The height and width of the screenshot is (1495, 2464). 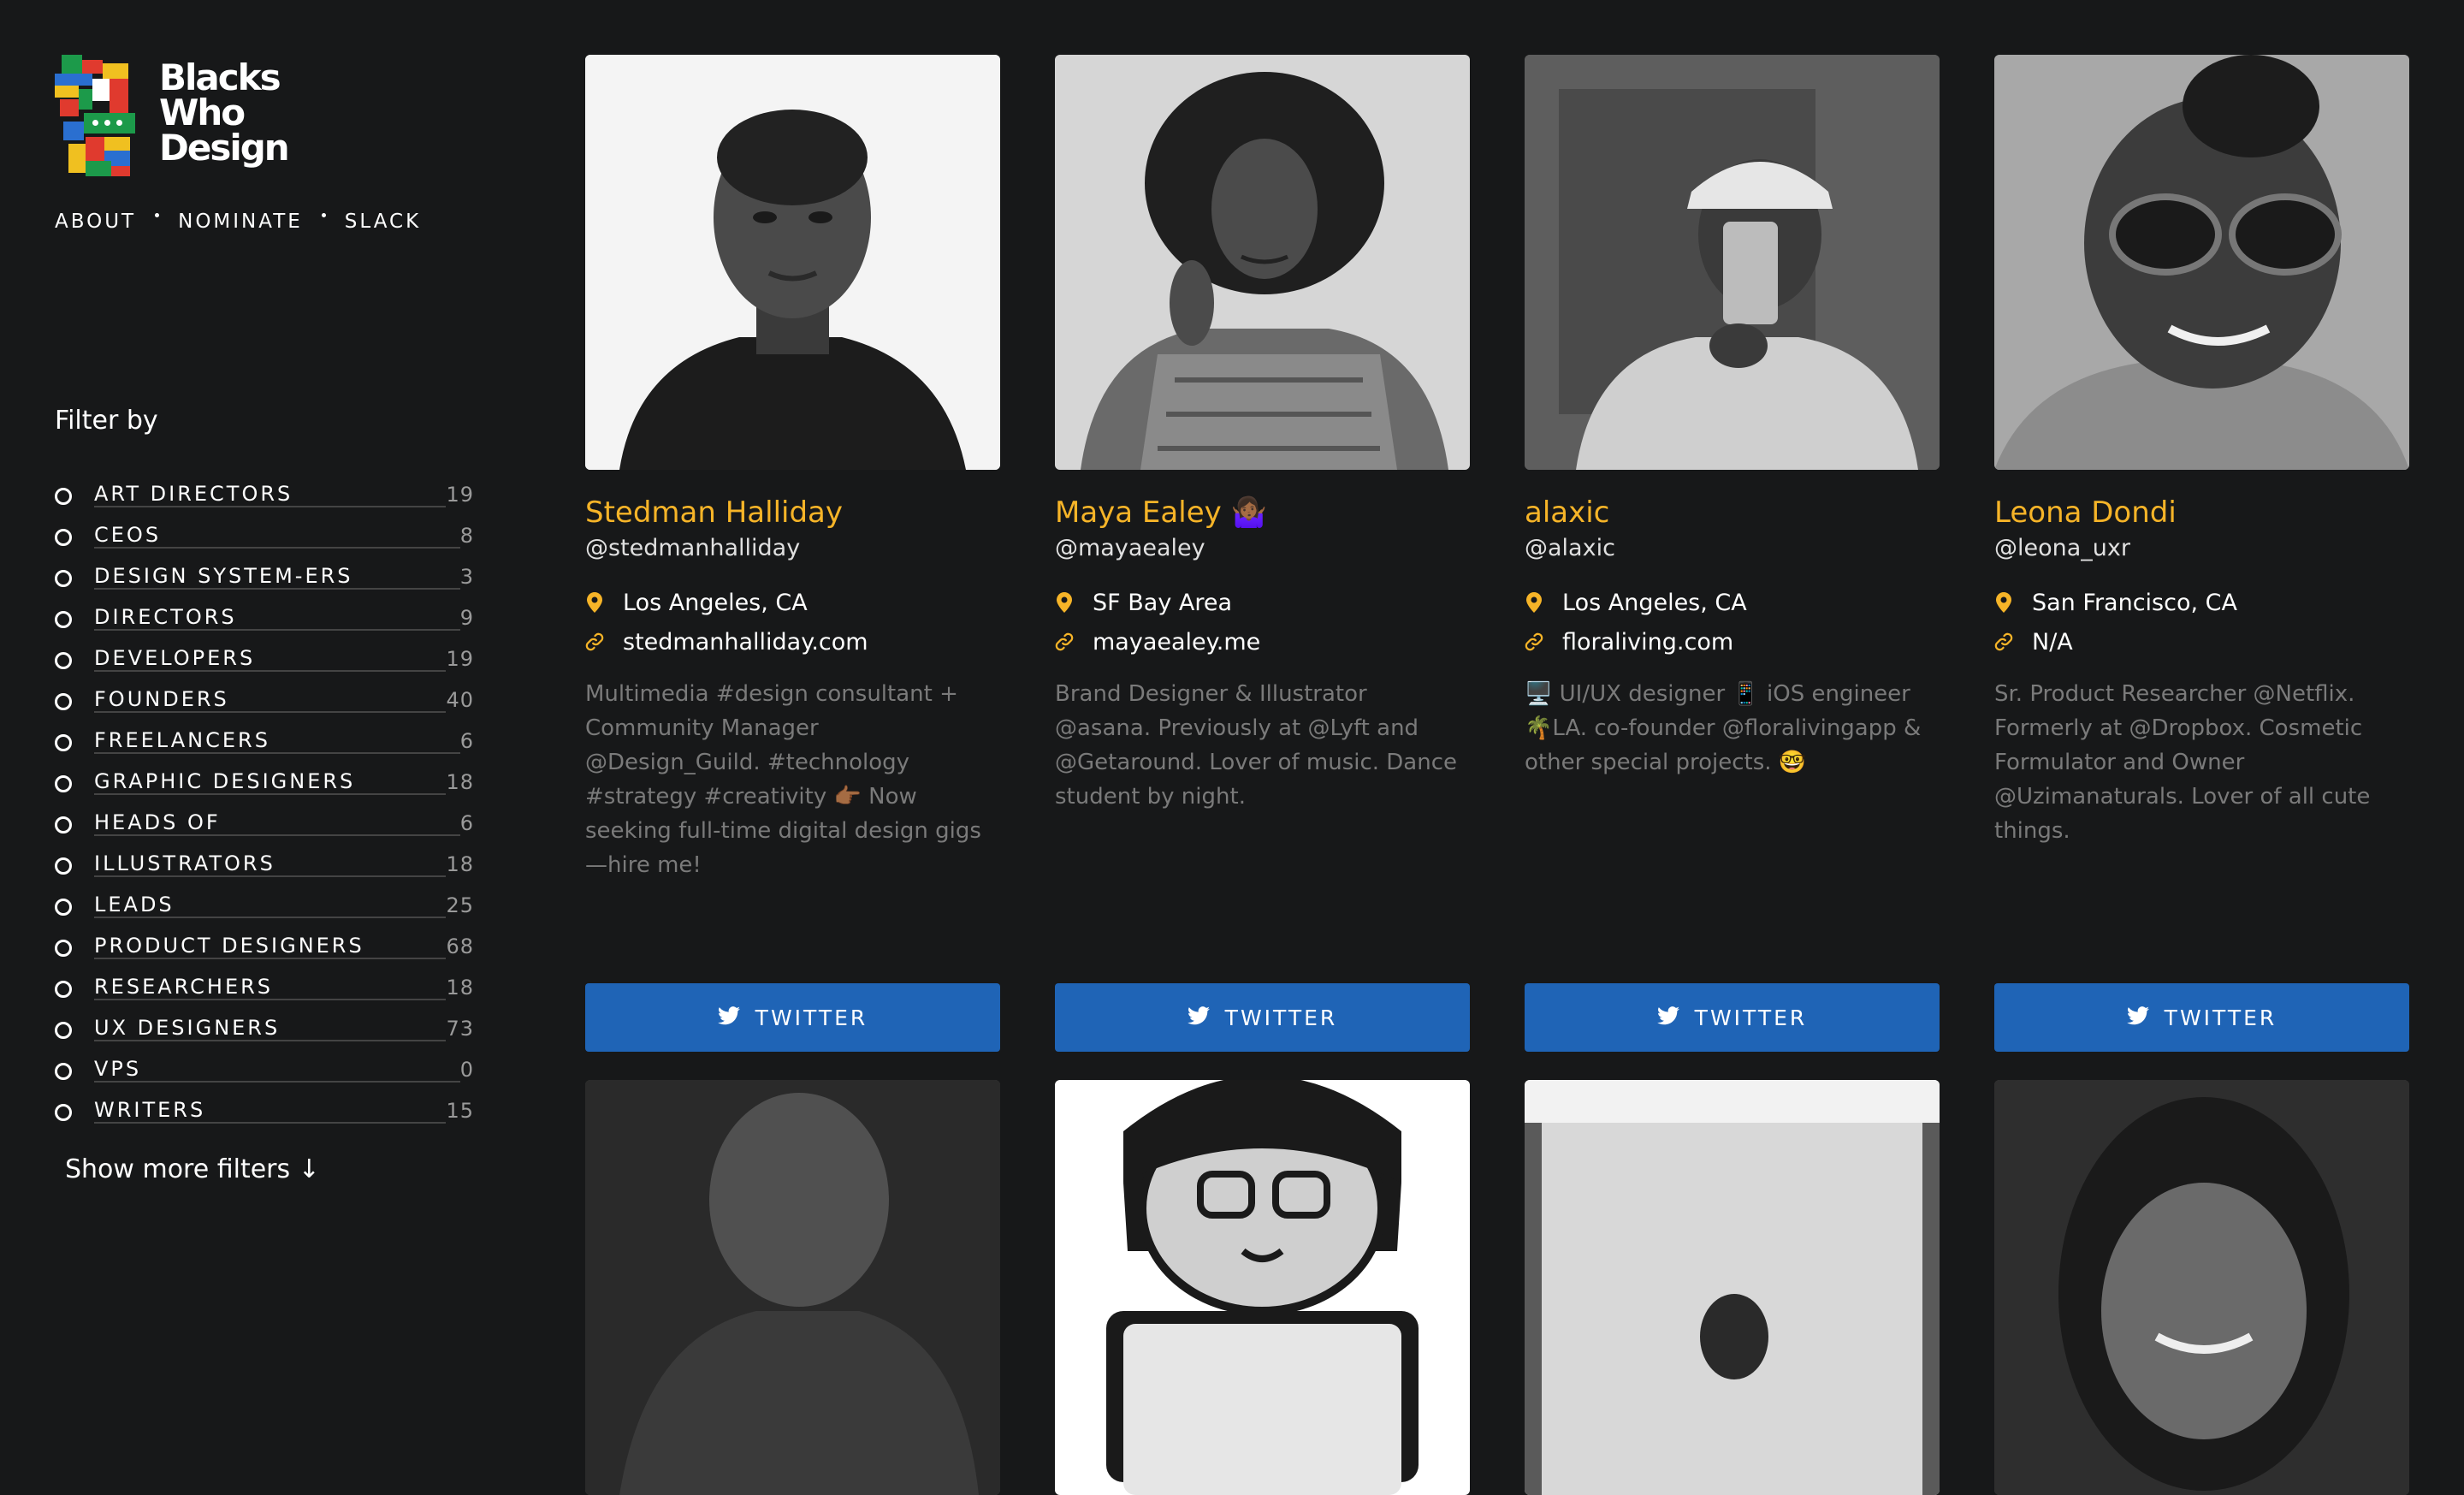 I want to click on filter-label: DEVELOPERS, so click(x=270, y=659).